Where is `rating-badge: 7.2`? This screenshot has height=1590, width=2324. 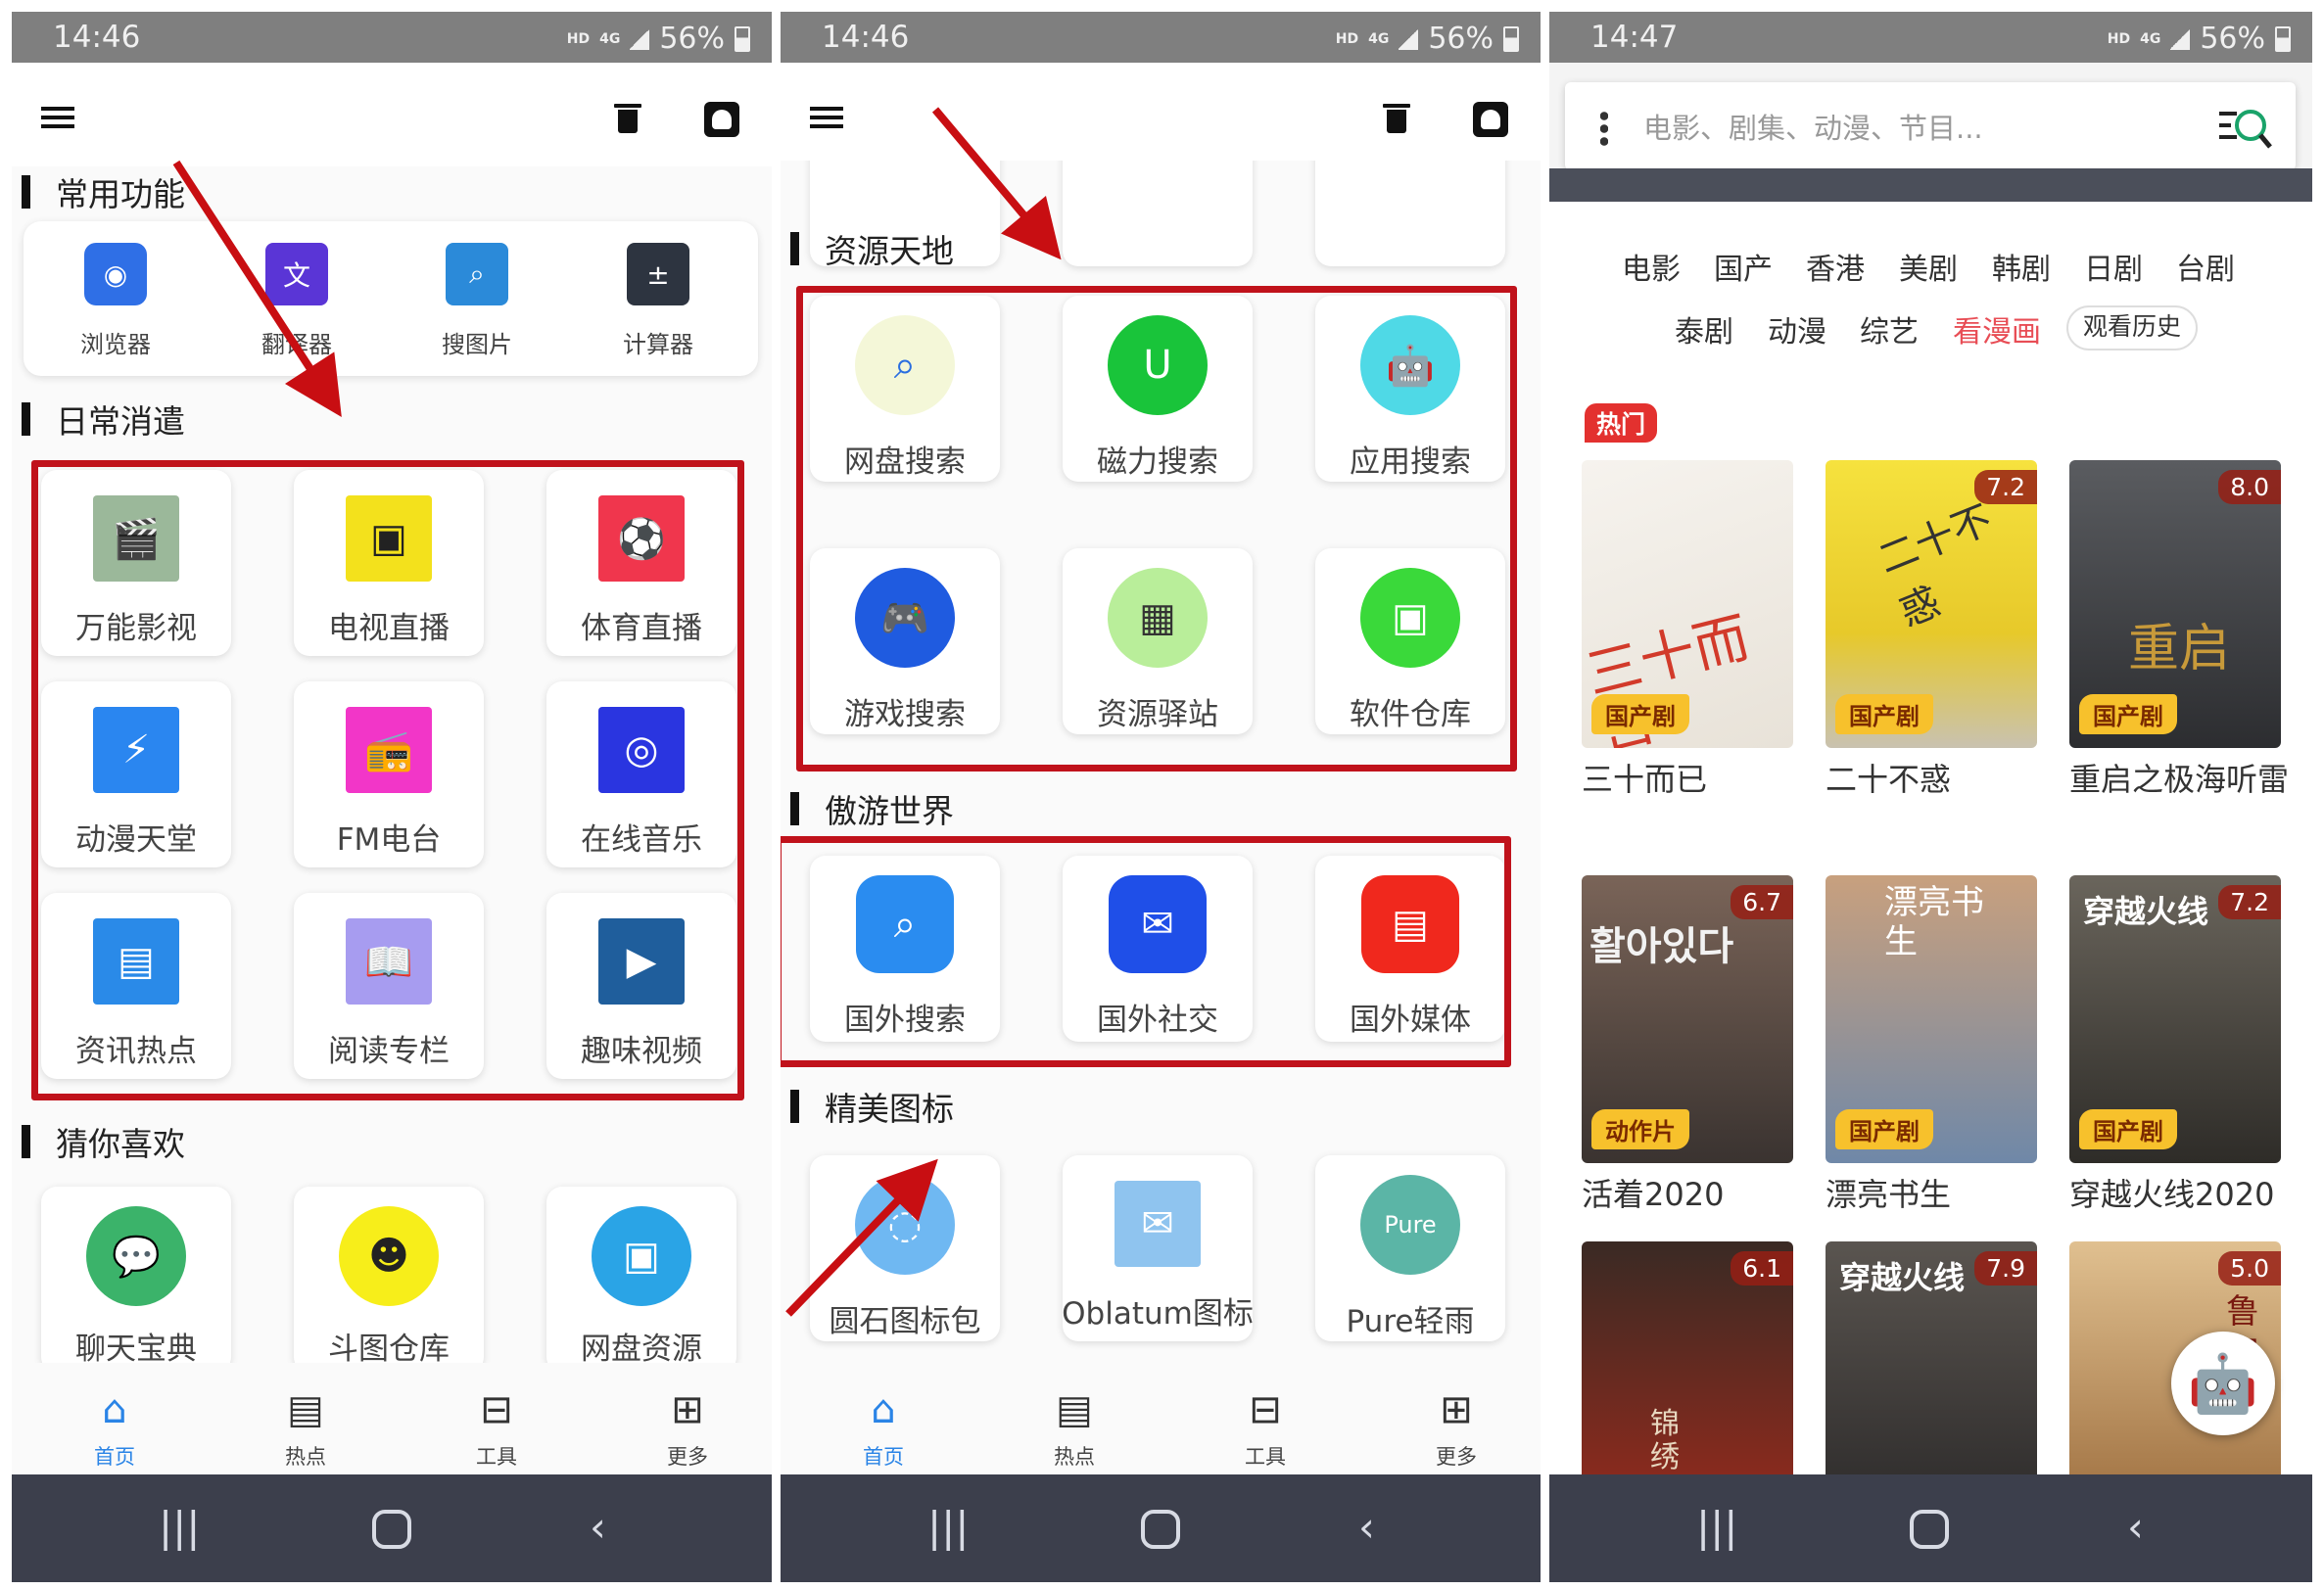 rating-badge: 7.2 is located at coordinates (2250, 902).